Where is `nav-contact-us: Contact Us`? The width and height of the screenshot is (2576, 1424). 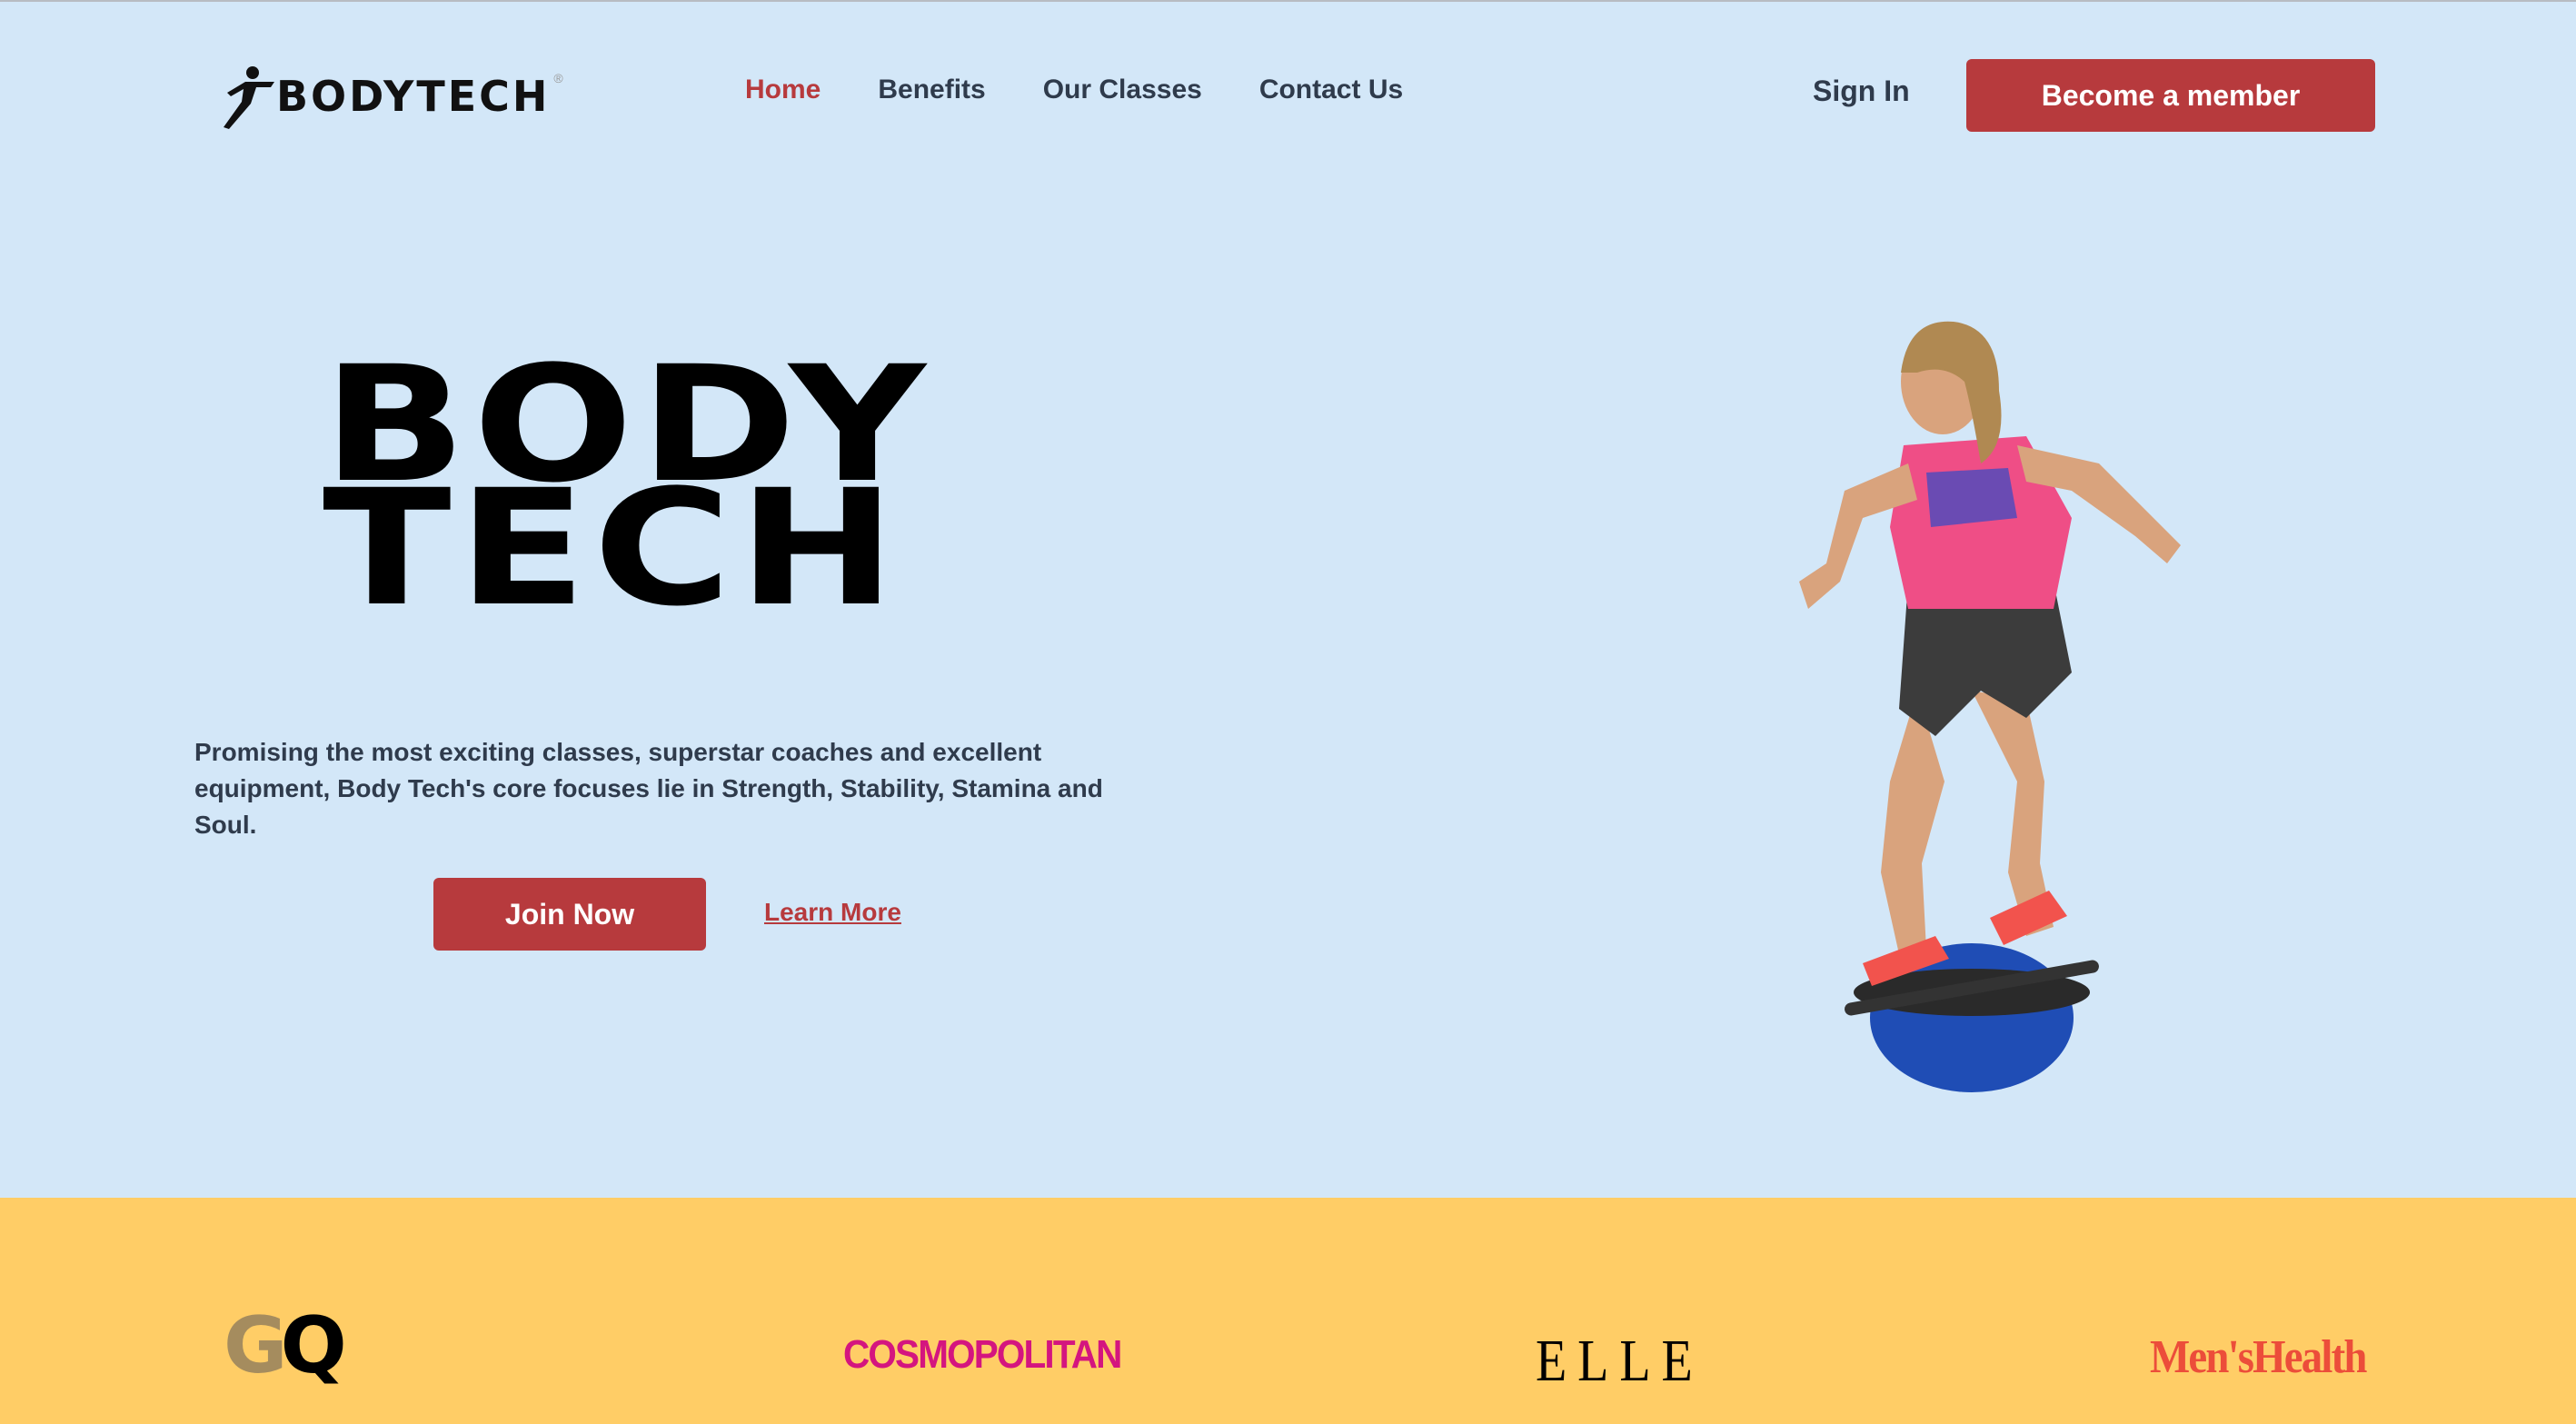
nav-contact-us: Contact Us is located at coordinates (1331, 90).